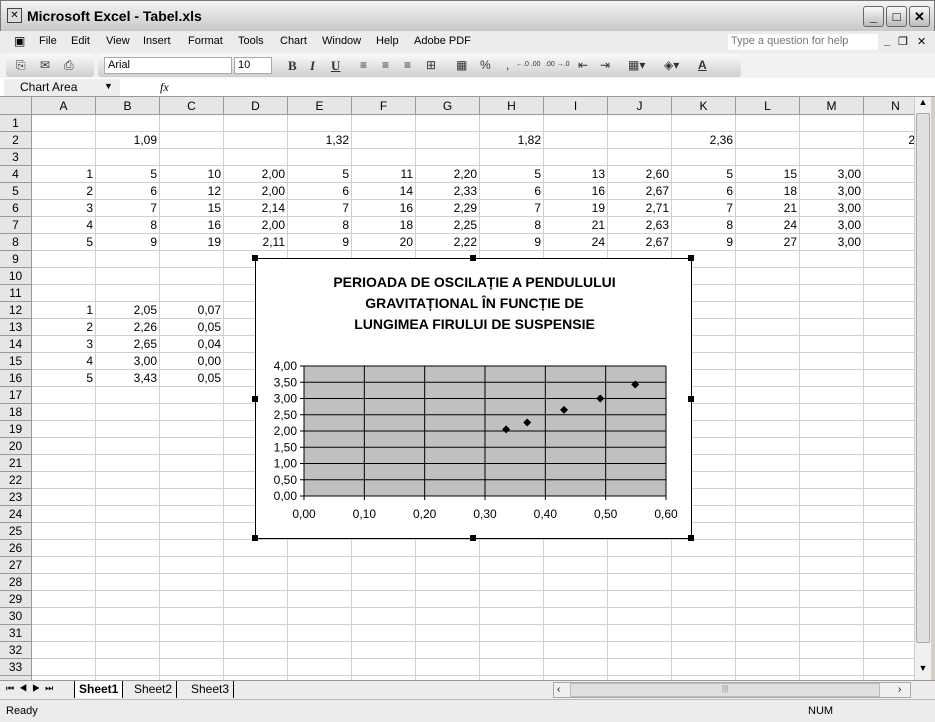 This screenshot has width=935, height=722. I want to click on menu-window: Window, so click(341, 41).